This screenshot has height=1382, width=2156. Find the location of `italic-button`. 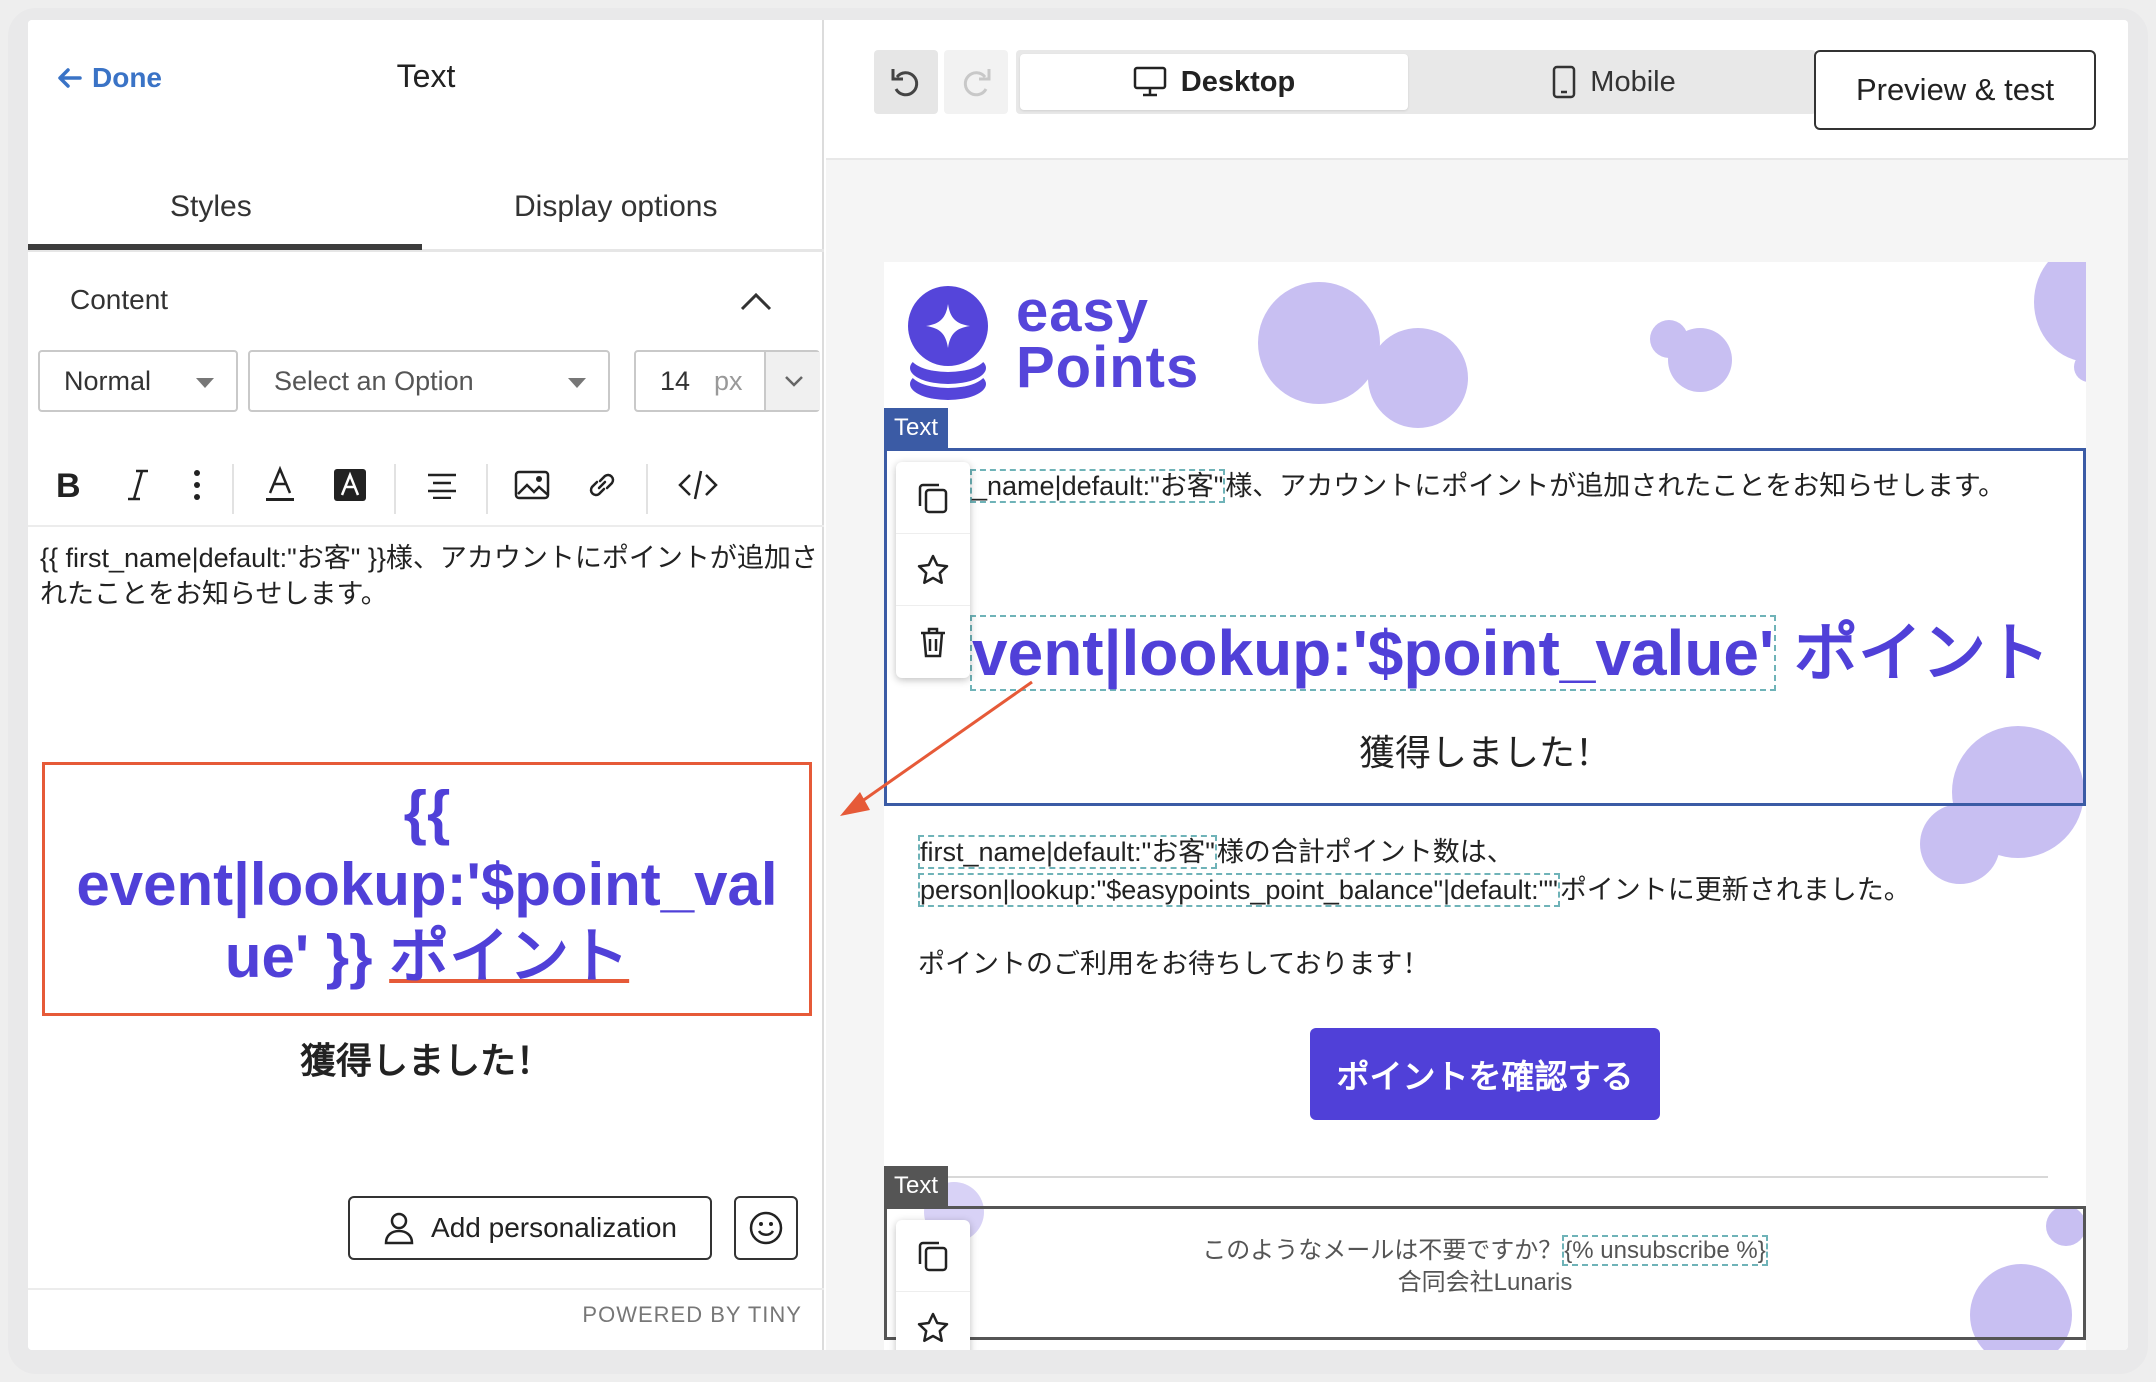

italic-button is located at coordinates (138, 485).